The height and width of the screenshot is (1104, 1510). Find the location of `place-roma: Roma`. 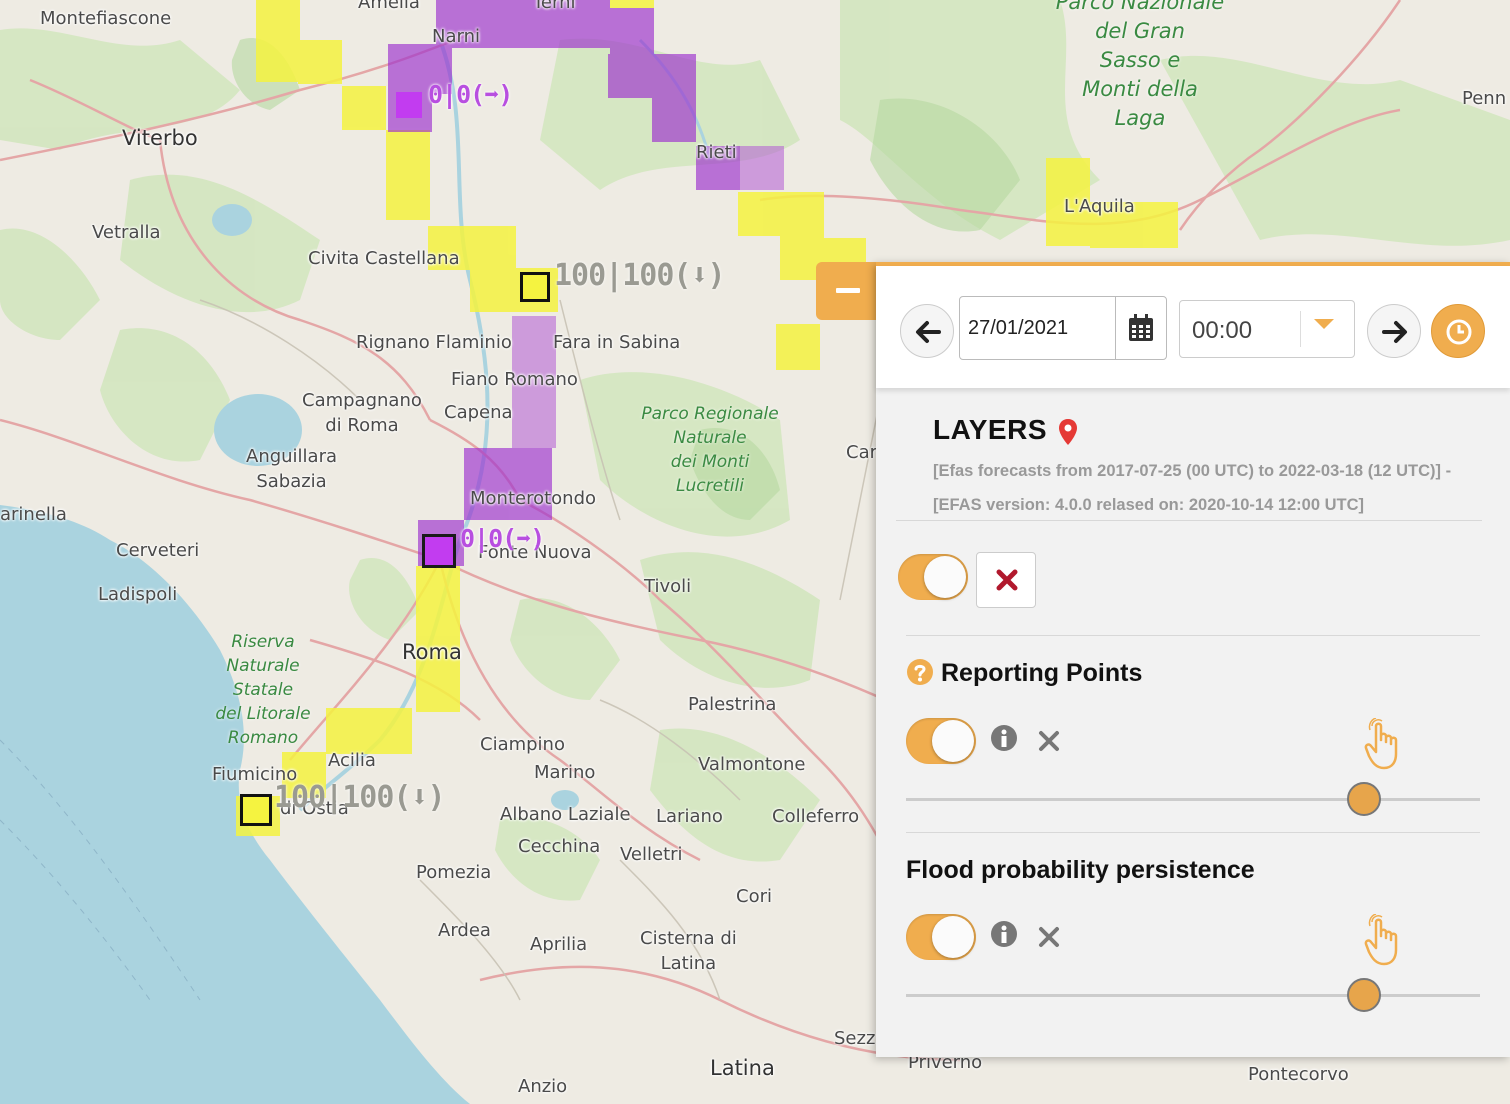

place-roma: Roma is located at coordinates (432, 652).